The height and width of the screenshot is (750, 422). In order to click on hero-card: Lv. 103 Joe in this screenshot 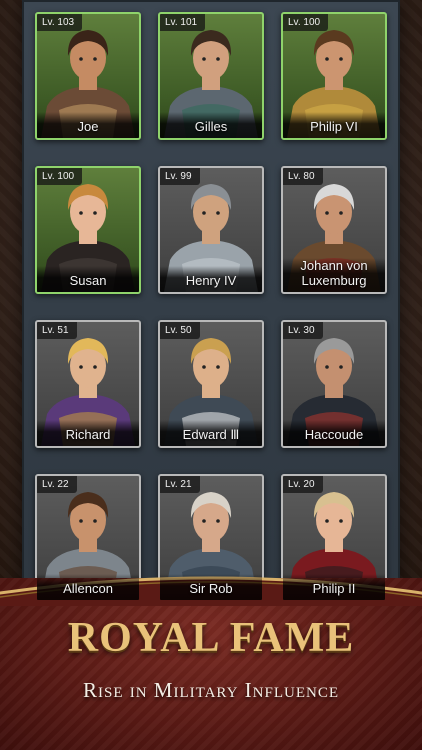, I will do `click(88, 76)`.